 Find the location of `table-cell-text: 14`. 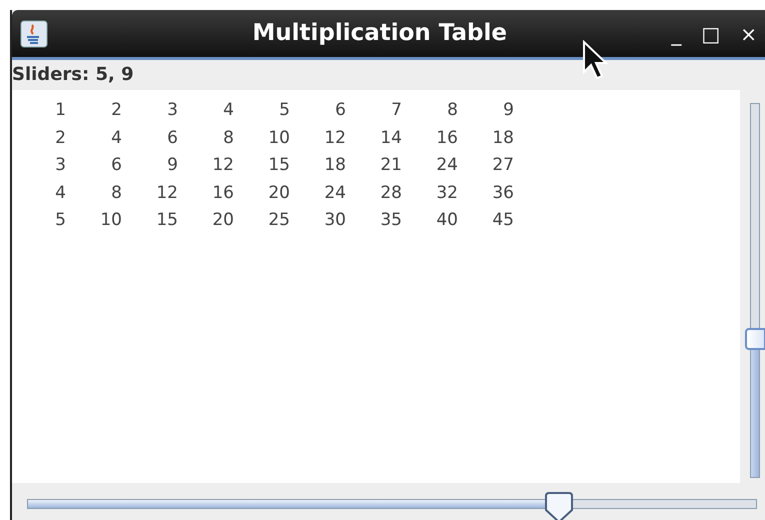

table-cell-text: 14 is located at coordinates (391, 138).